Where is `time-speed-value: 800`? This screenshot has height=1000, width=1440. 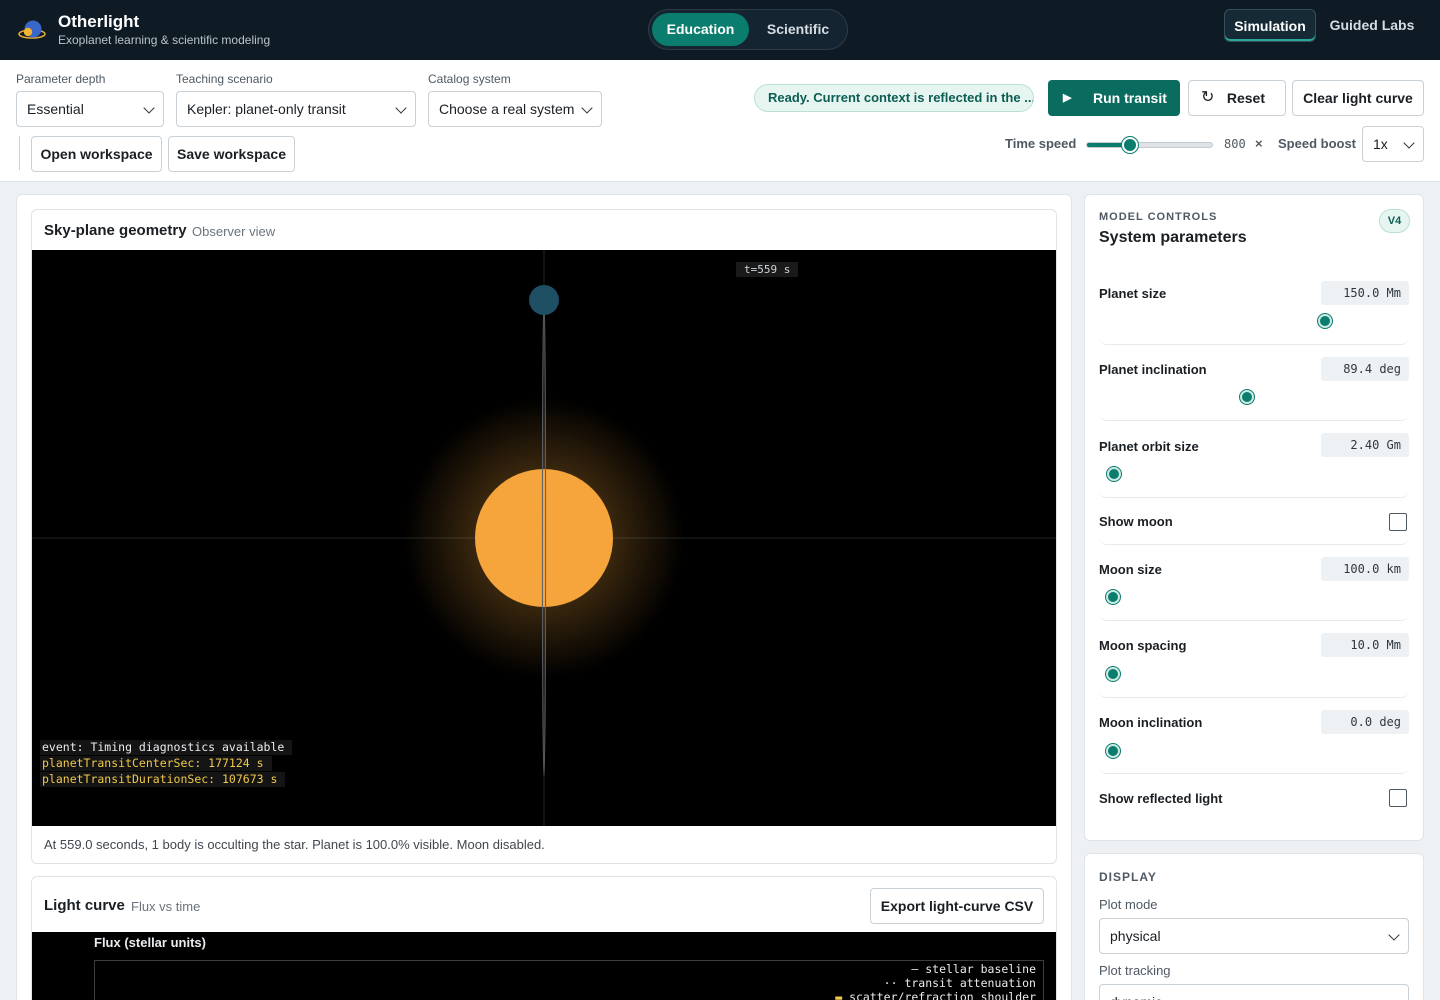
time-speed-value: 800 is located at coordinates (1235, 144).